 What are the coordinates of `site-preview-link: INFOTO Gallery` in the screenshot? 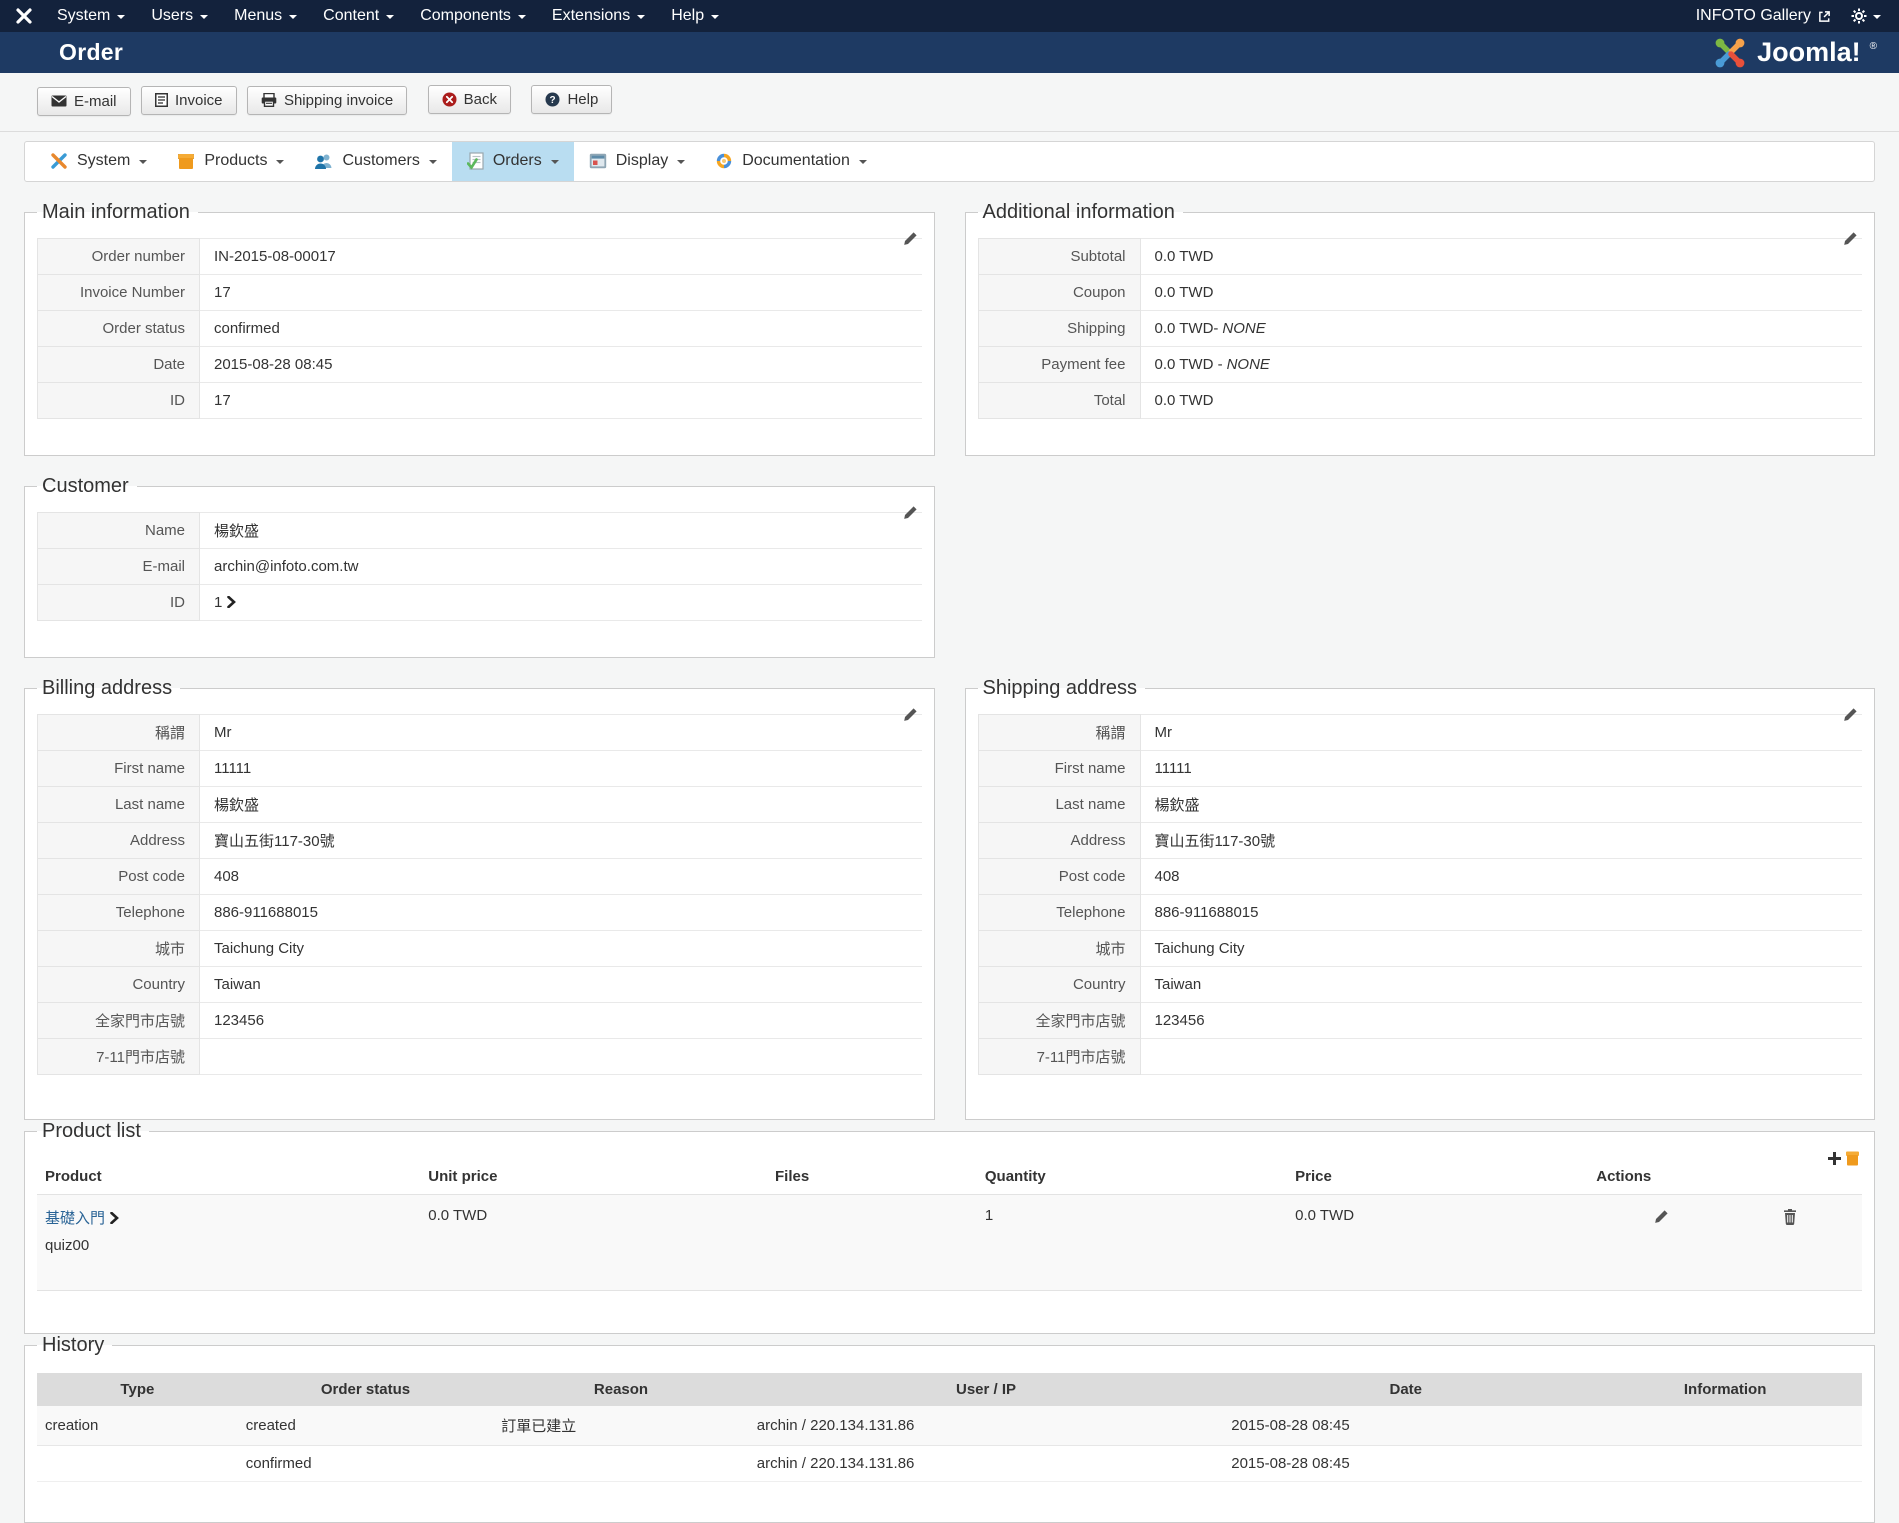 It's located at (1763, 16).